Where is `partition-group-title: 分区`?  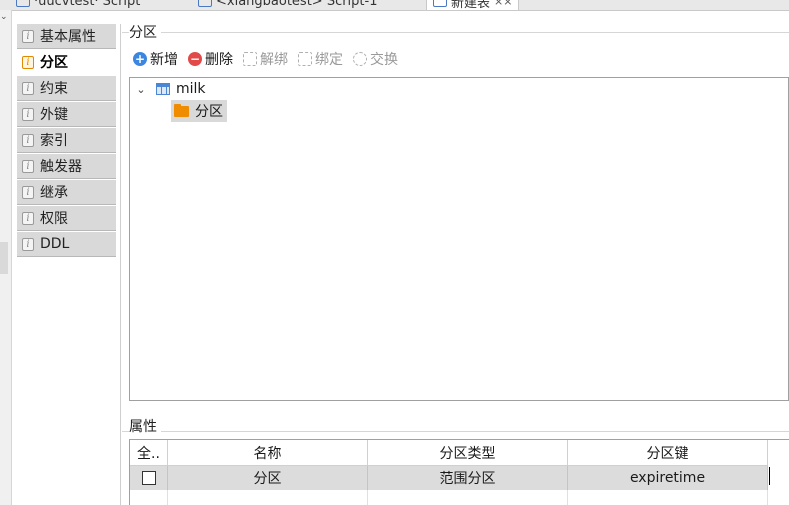 partition-group-title: 分区 is located at coordinates (145, 32).